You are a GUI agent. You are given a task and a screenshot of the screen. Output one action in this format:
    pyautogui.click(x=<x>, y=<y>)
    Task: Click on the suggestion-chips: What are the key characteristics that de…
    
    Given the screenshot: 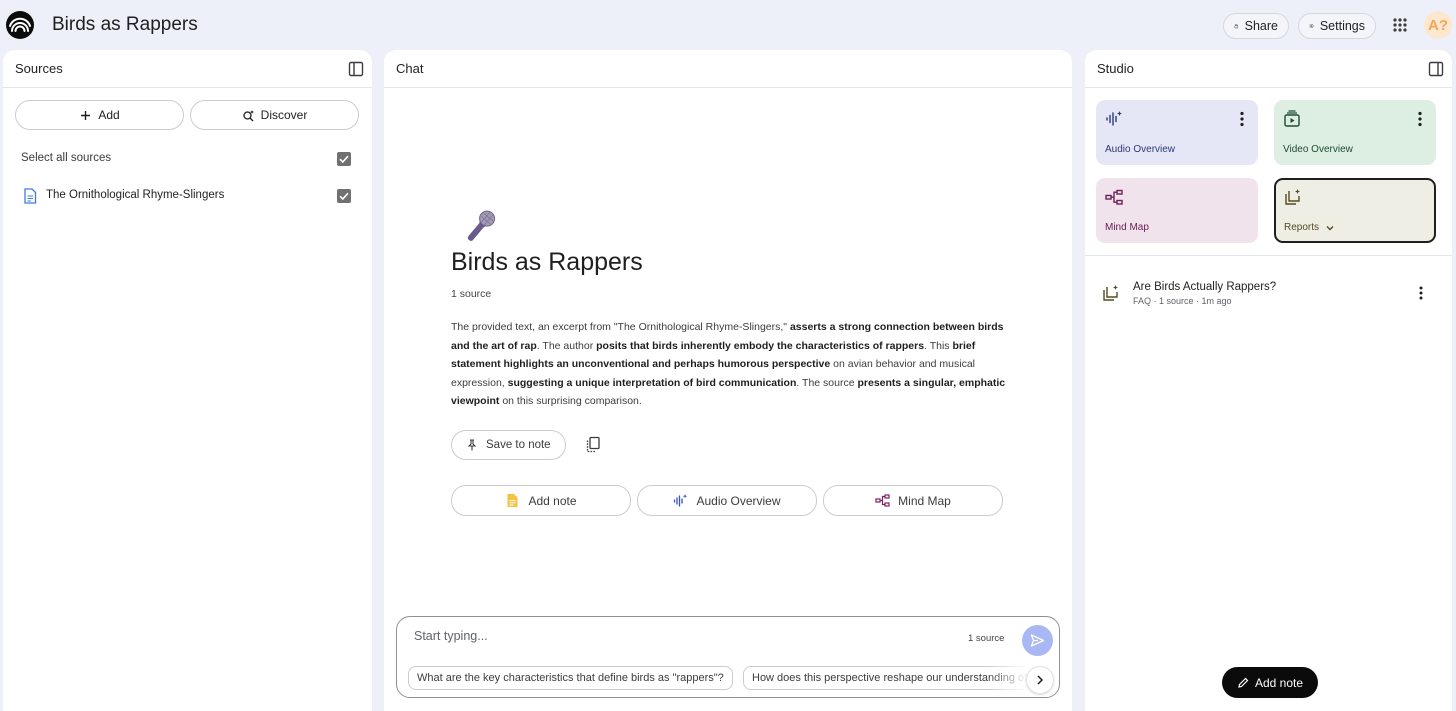 What is the action you would take?
    pyautogui.click(x=718, y=679)
    